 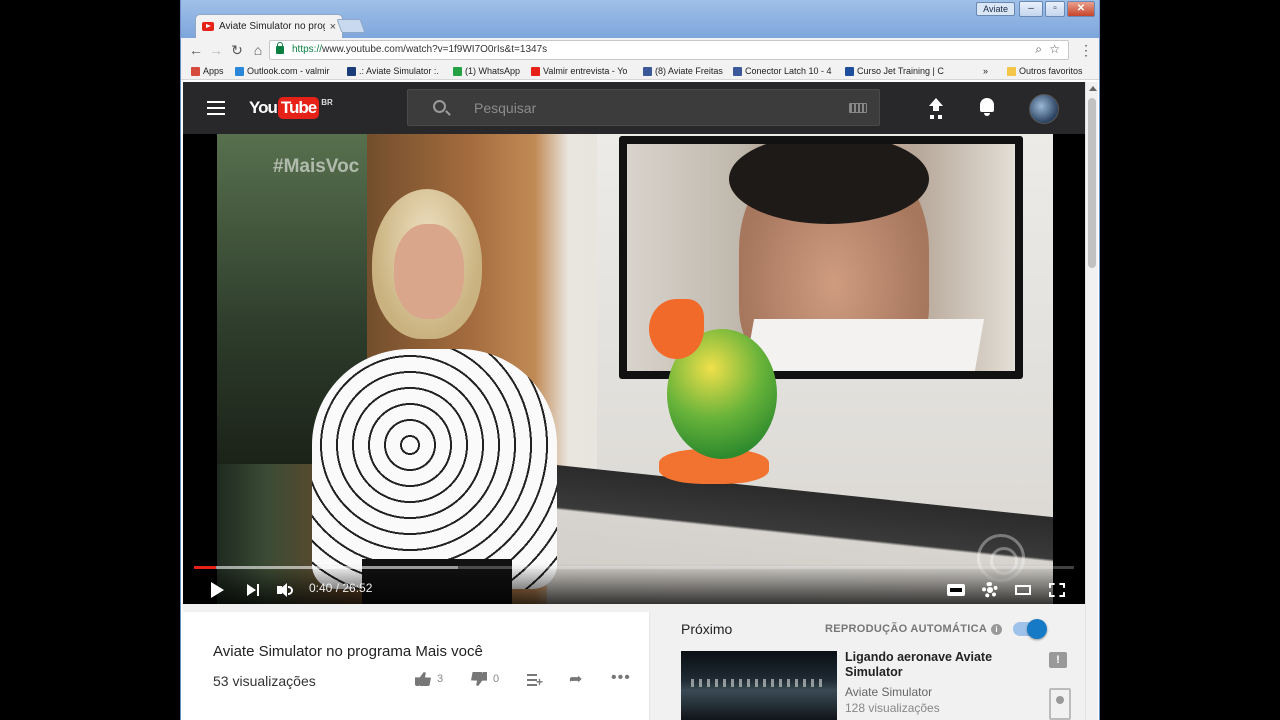 What do you see at coordinates (439, 106) in the screenshot?
I see `search-icon` at bounding box center [439, 106].